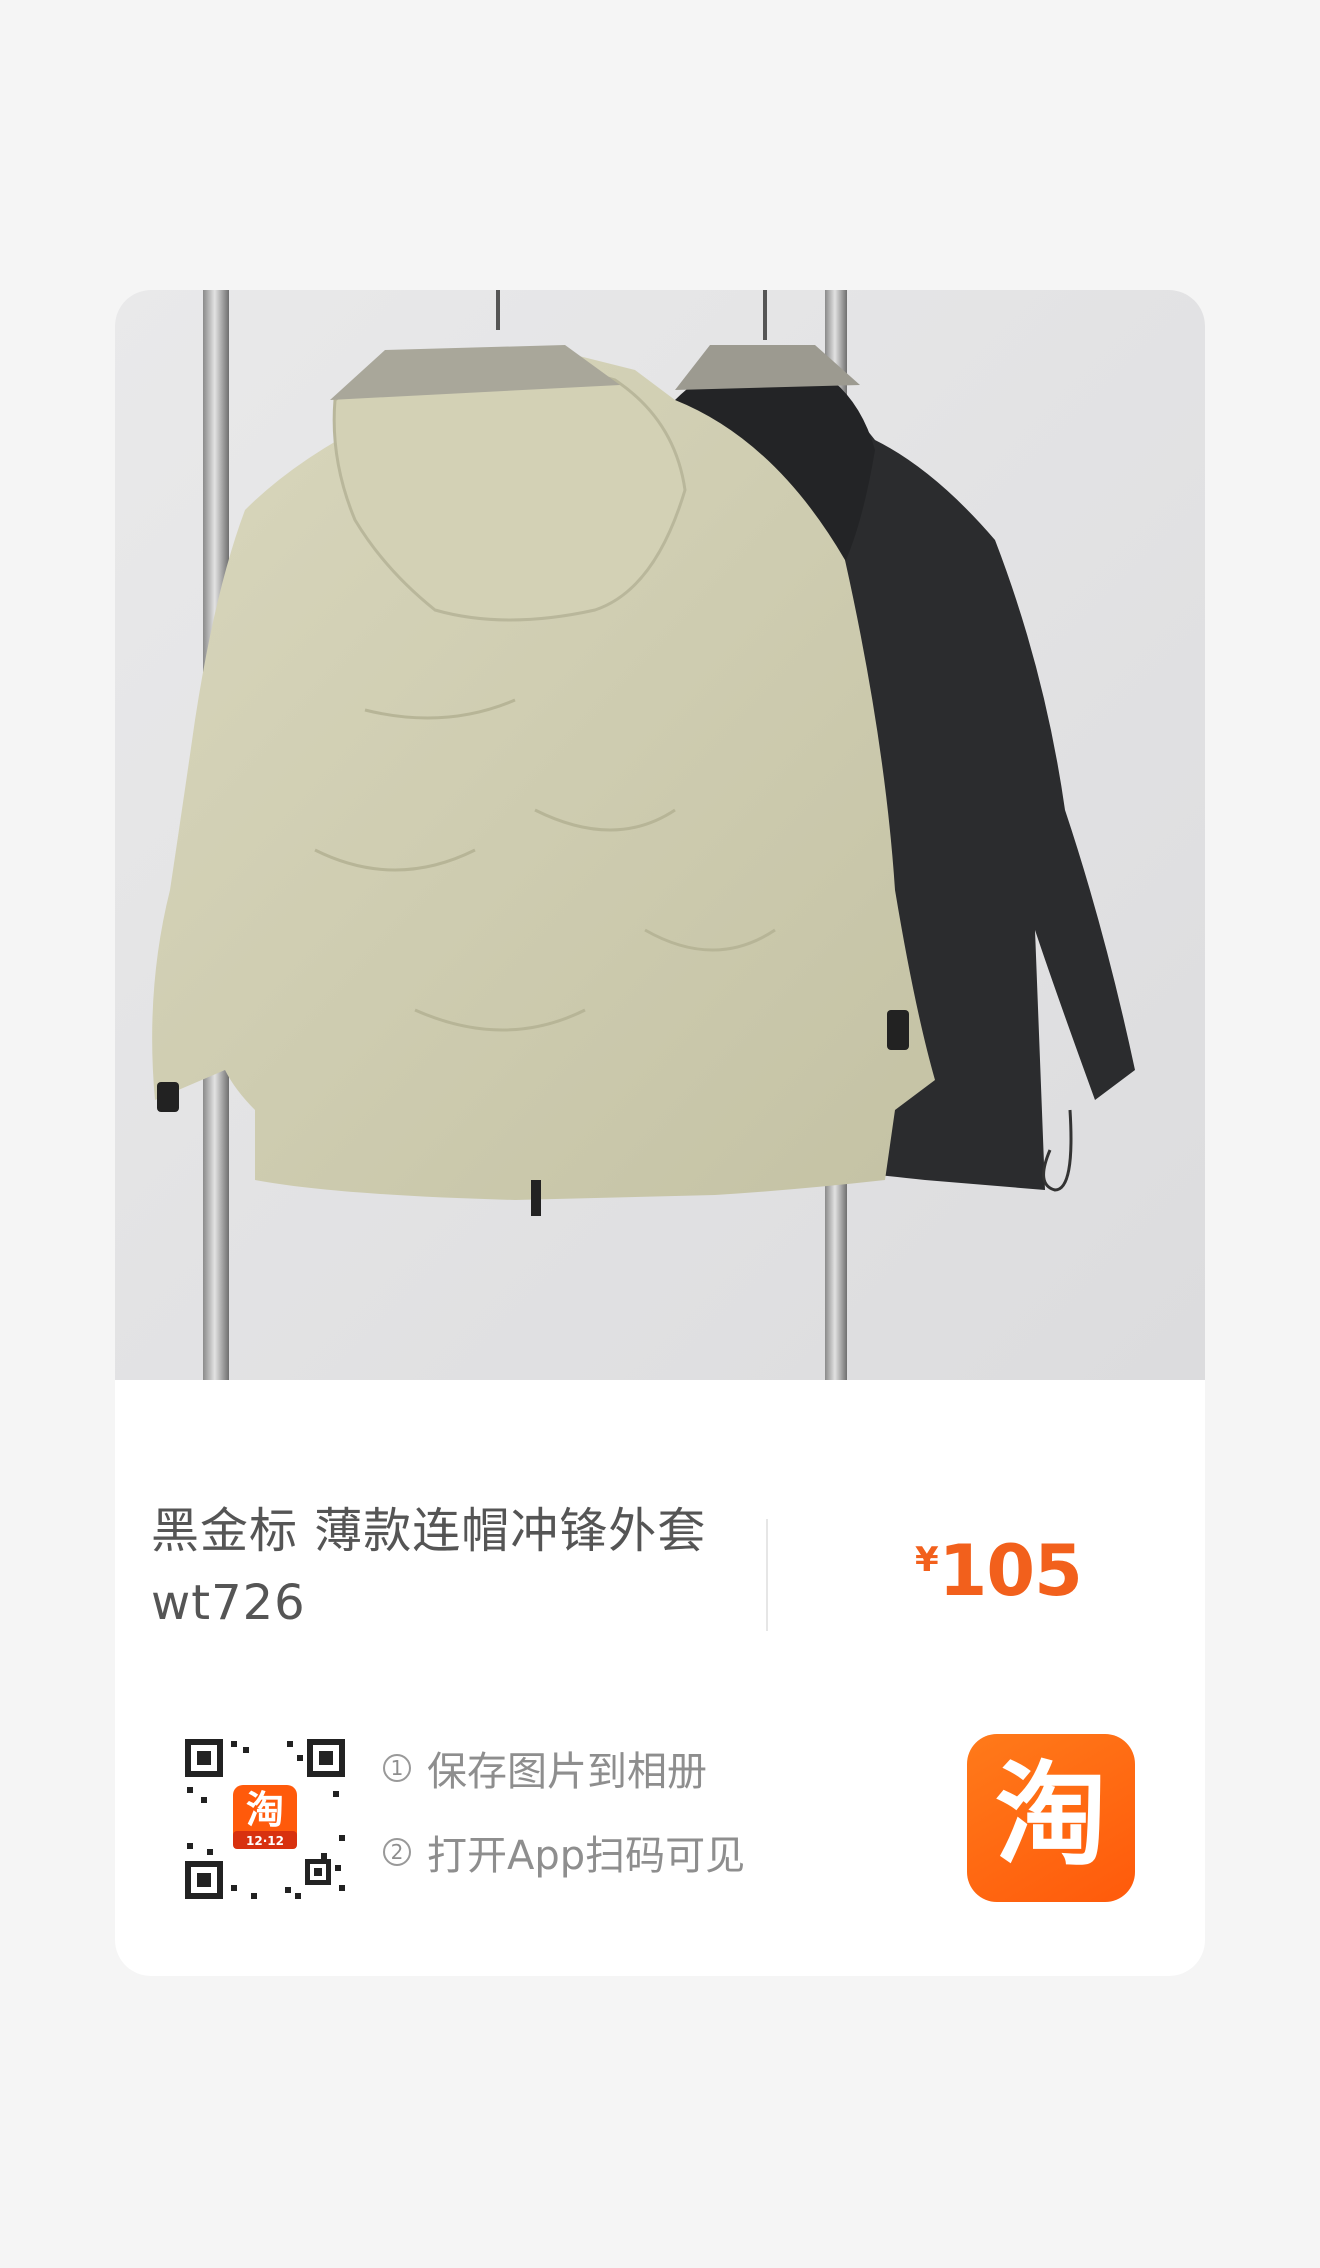 The width and height of the screenshot is (1320, 2268). Describe the element at coordinates (429, 1531) in the screenshot. I see `product-title-line1: 黑金标 薄款连帽冲锋外套` at that location.